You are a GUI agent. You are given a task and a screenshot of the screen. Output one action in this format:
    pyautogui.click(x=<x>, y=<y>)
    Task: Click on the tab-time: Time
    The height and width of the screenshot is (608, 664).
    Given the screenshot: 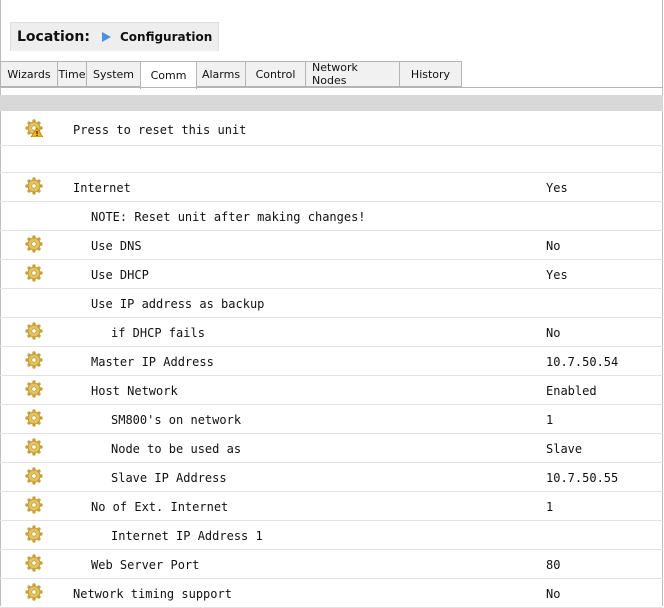 What is the action you would take?
    pyautogui.click(x=72, y=74)
    